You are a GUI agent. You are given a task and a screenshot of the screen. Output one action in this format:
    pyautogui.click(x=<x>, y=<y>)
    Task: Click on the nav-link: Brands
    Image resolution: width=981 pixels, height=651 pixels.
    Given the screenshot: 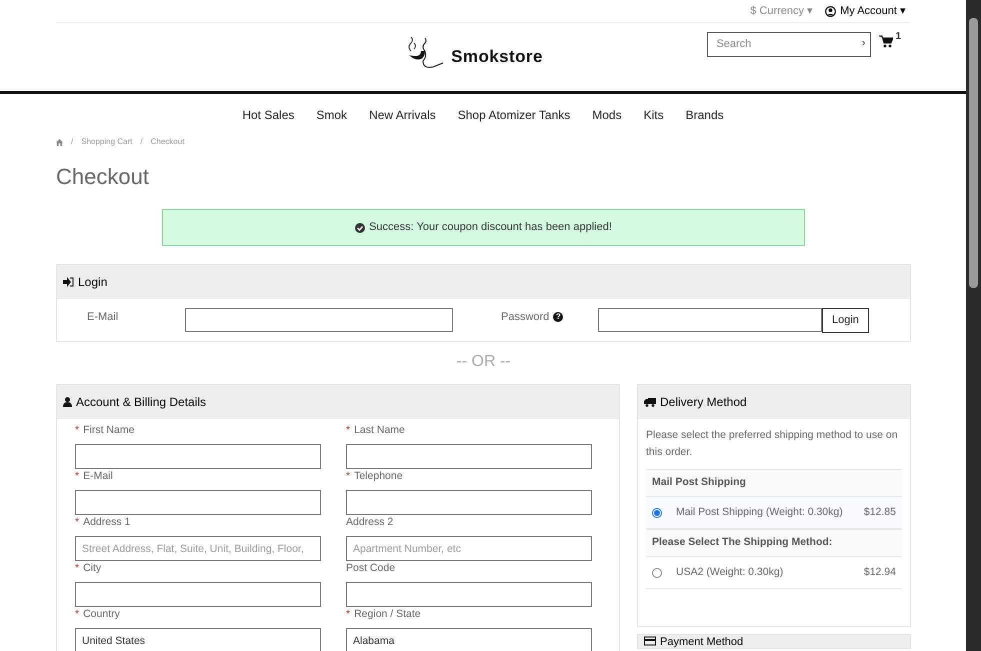 What is the action you would take?
    pyautogui.click(x=705, y=119)
    